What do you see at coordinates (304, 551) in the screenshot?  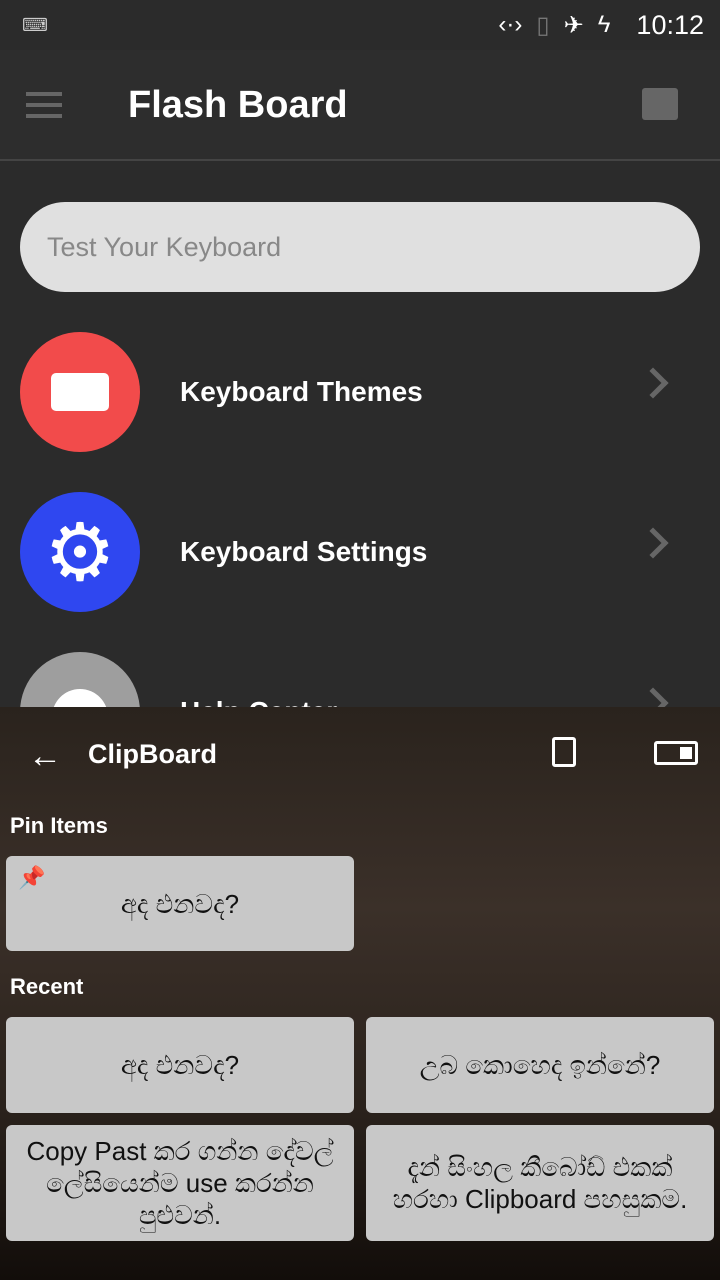 I see `menu-item-label: Keyboard Settings` at bounding box center [304, 551].